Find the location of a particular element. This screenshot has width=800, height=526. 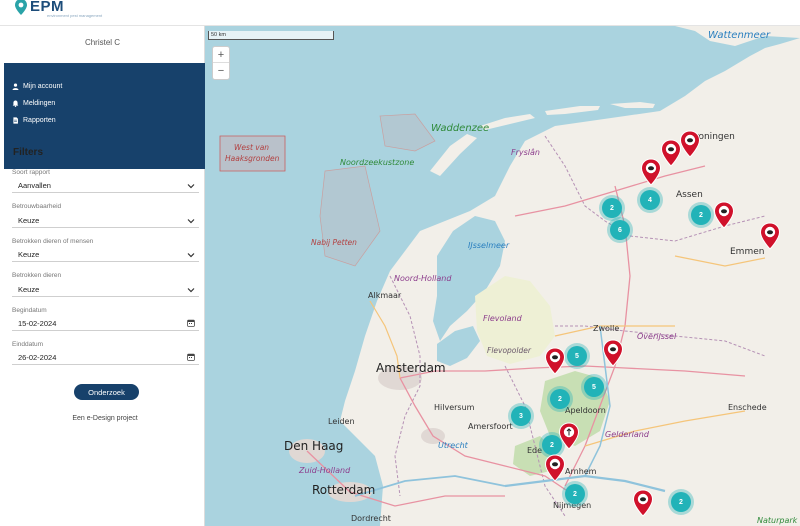

map-scale: 50 km is located at coordinates (271, 35).